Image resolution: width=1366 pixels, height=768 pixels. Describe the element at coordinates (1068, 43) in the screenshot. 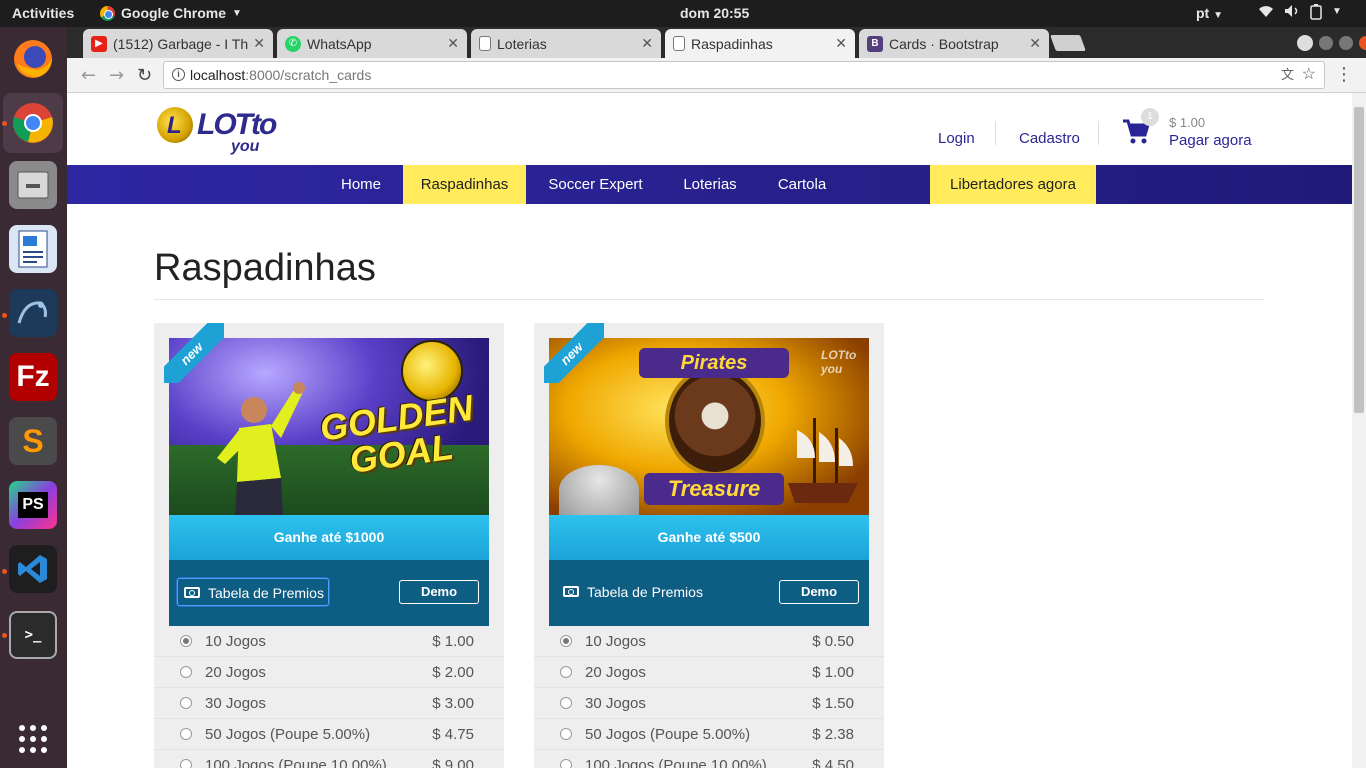

I see `new-tab-button` at that location.